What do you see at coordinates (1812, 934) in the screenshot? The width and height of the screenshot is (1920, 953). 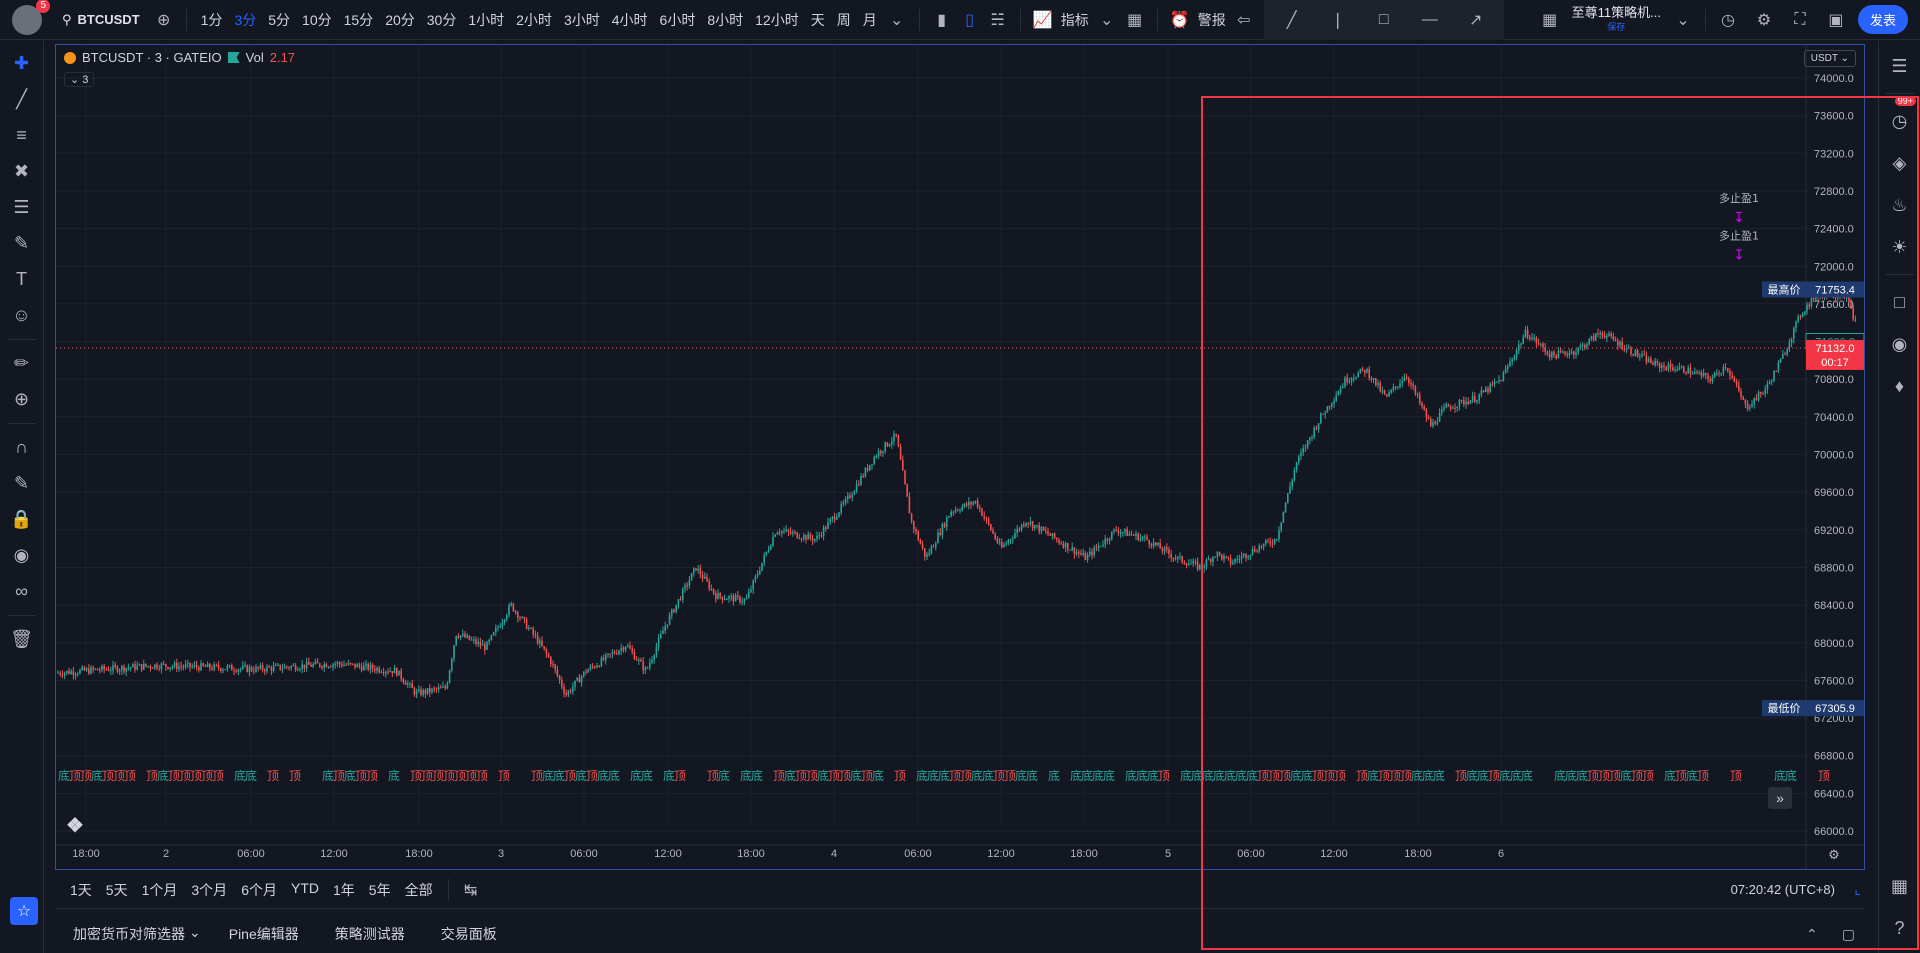 I see `chevron-up-icon: ⌃` at bounding box center [1812, 934].